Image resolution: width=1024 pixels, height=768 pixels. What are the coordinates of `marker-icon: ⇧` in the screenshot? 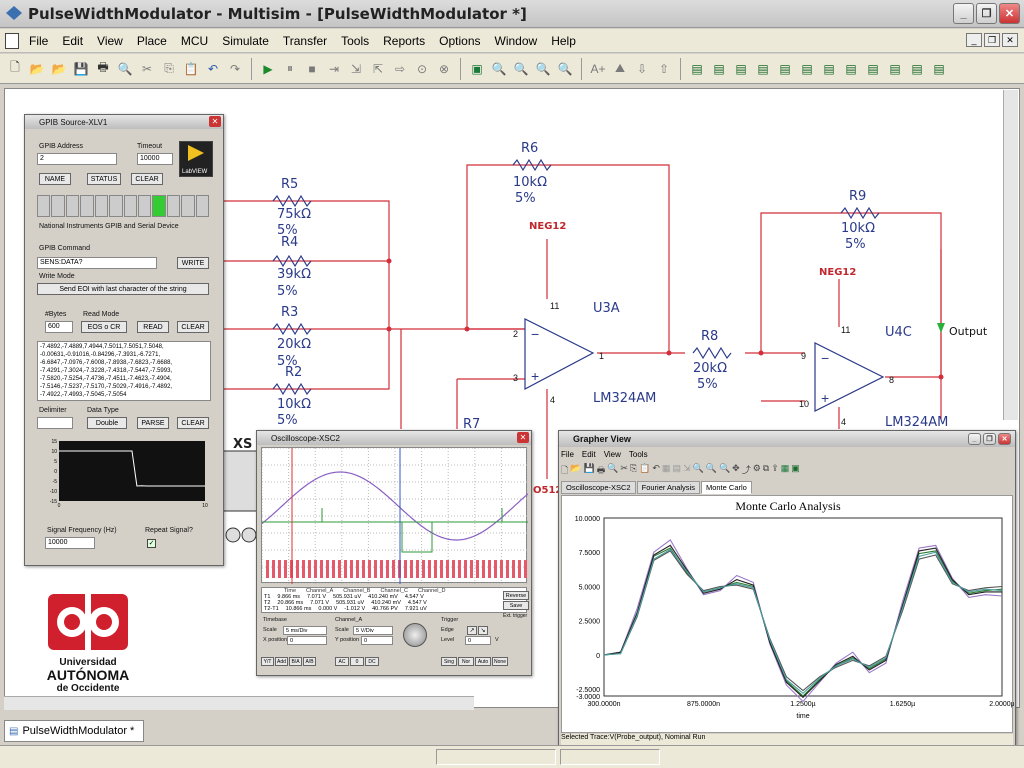 It's located at (664, 69).